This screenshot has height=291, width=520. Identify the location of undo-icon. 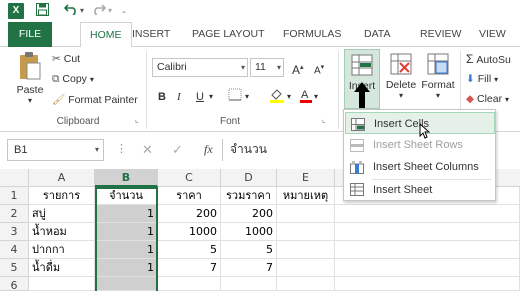
(70, 11).